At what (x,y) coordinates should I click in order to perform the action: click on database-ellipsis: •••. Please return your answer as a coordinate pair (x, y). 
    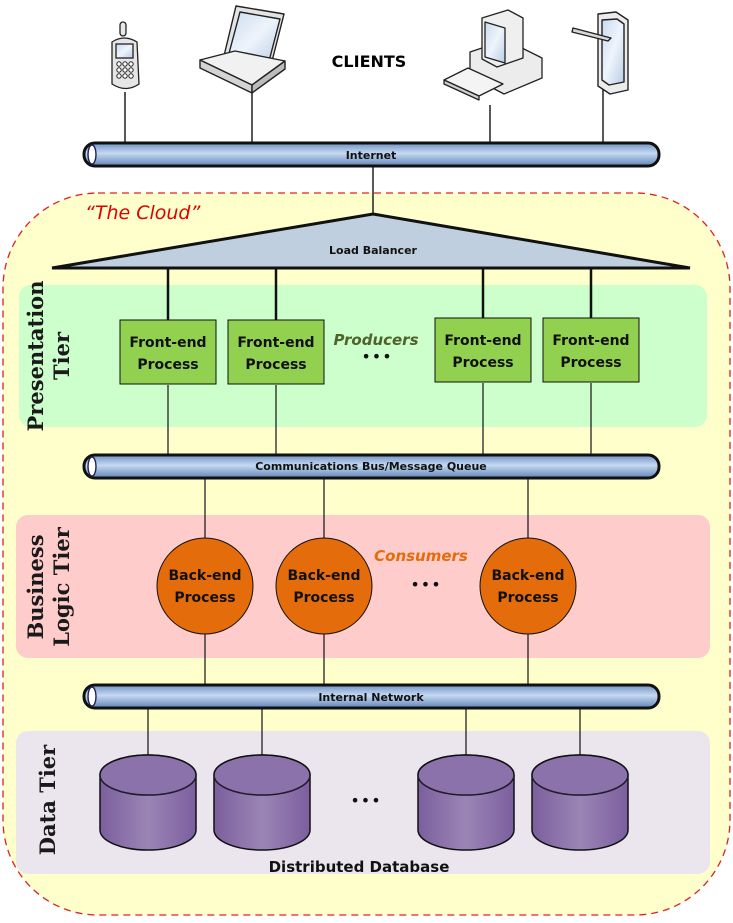
    Looking at the image, I should click on (365, 800).